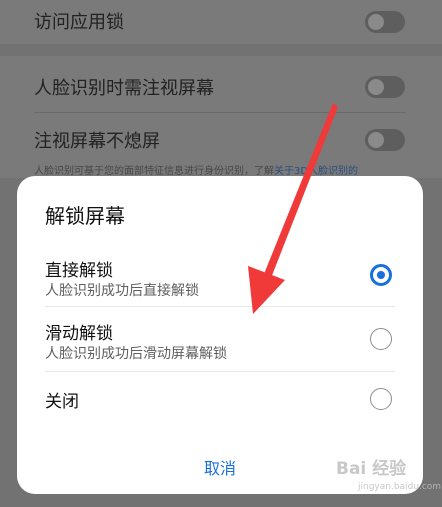  Describe the element at coordinates (221, 84) in the screenshot. I see `setting-row-attention: 人脸识别时需注视屏幕` at that location.